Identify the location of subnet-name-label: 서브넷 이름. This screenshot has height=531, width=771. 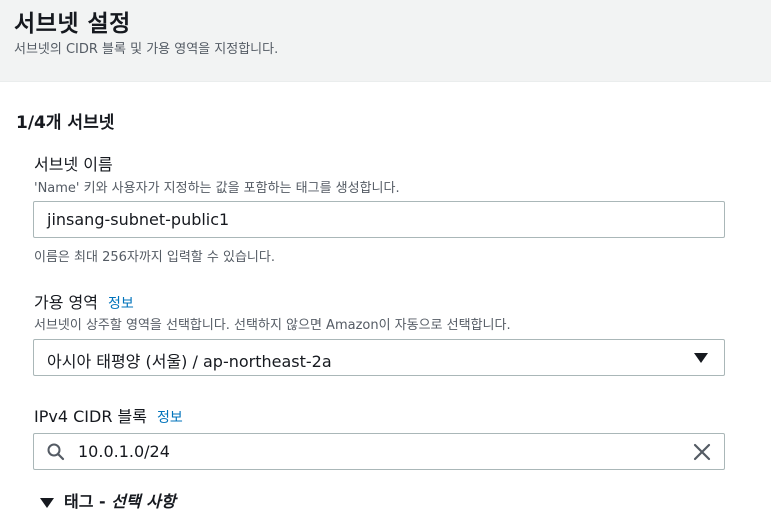
(73, 164).